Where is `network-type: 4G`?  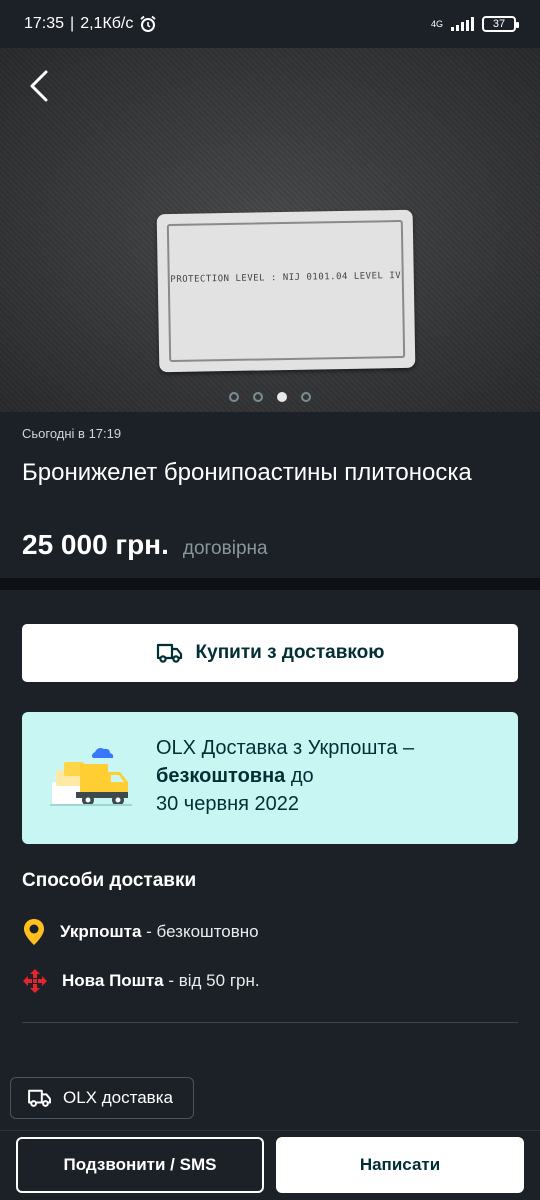
network-type: 4G is located at coordinates (436, 24).